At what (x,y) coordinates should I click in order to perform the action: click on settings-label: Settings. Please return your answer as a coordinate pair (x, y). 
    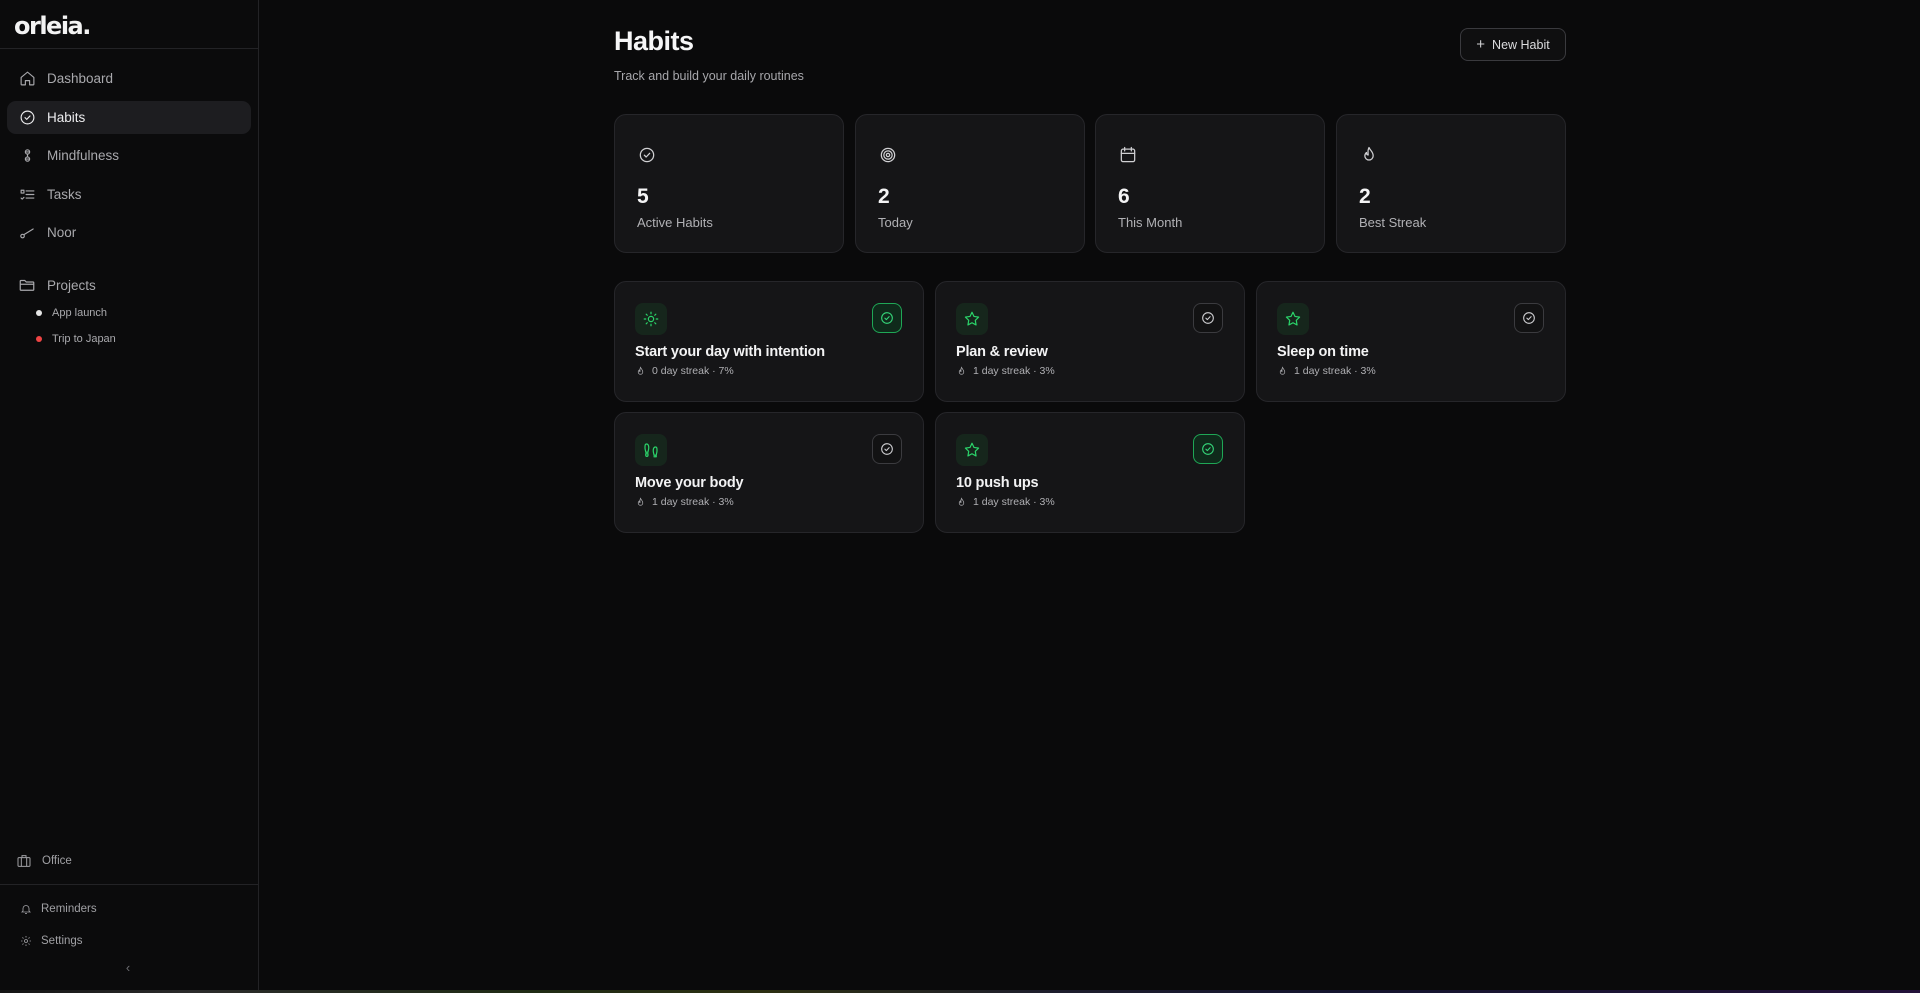
    Looking at the image, I should click on (62, 941).